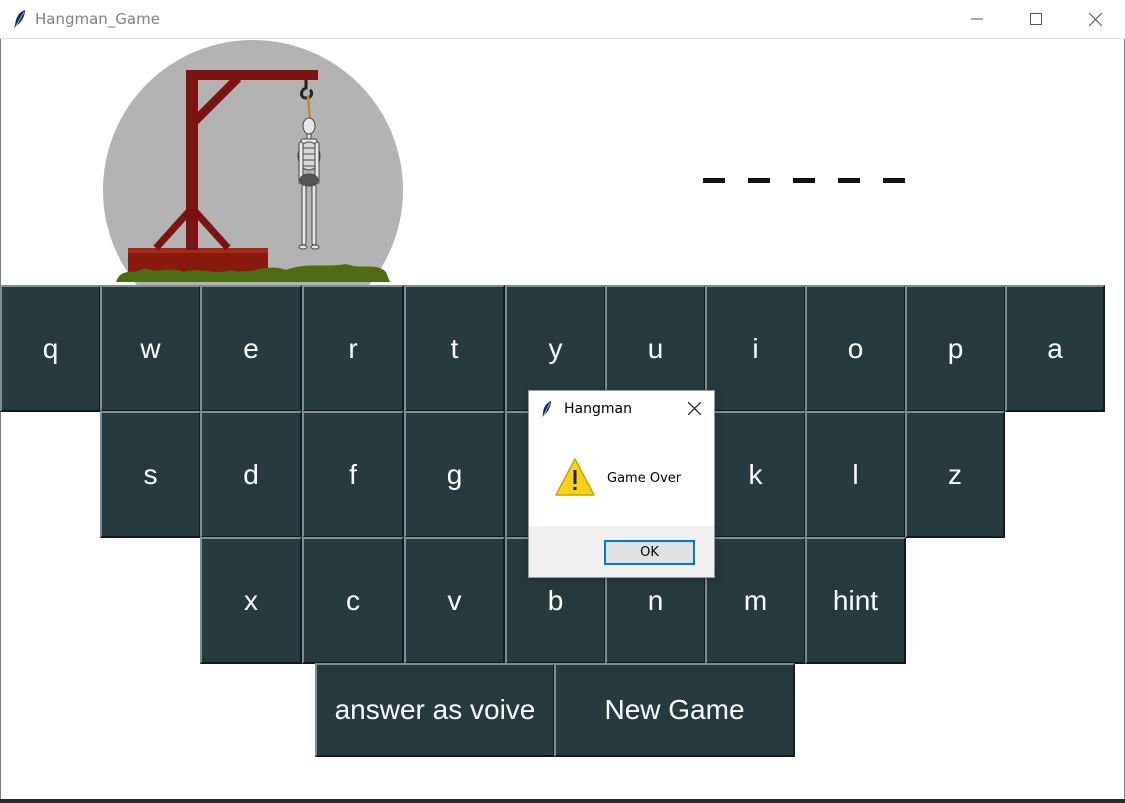 The height and width of the screenshot is (803, 1125). I want to click on key-p: p, so click(955, 348).